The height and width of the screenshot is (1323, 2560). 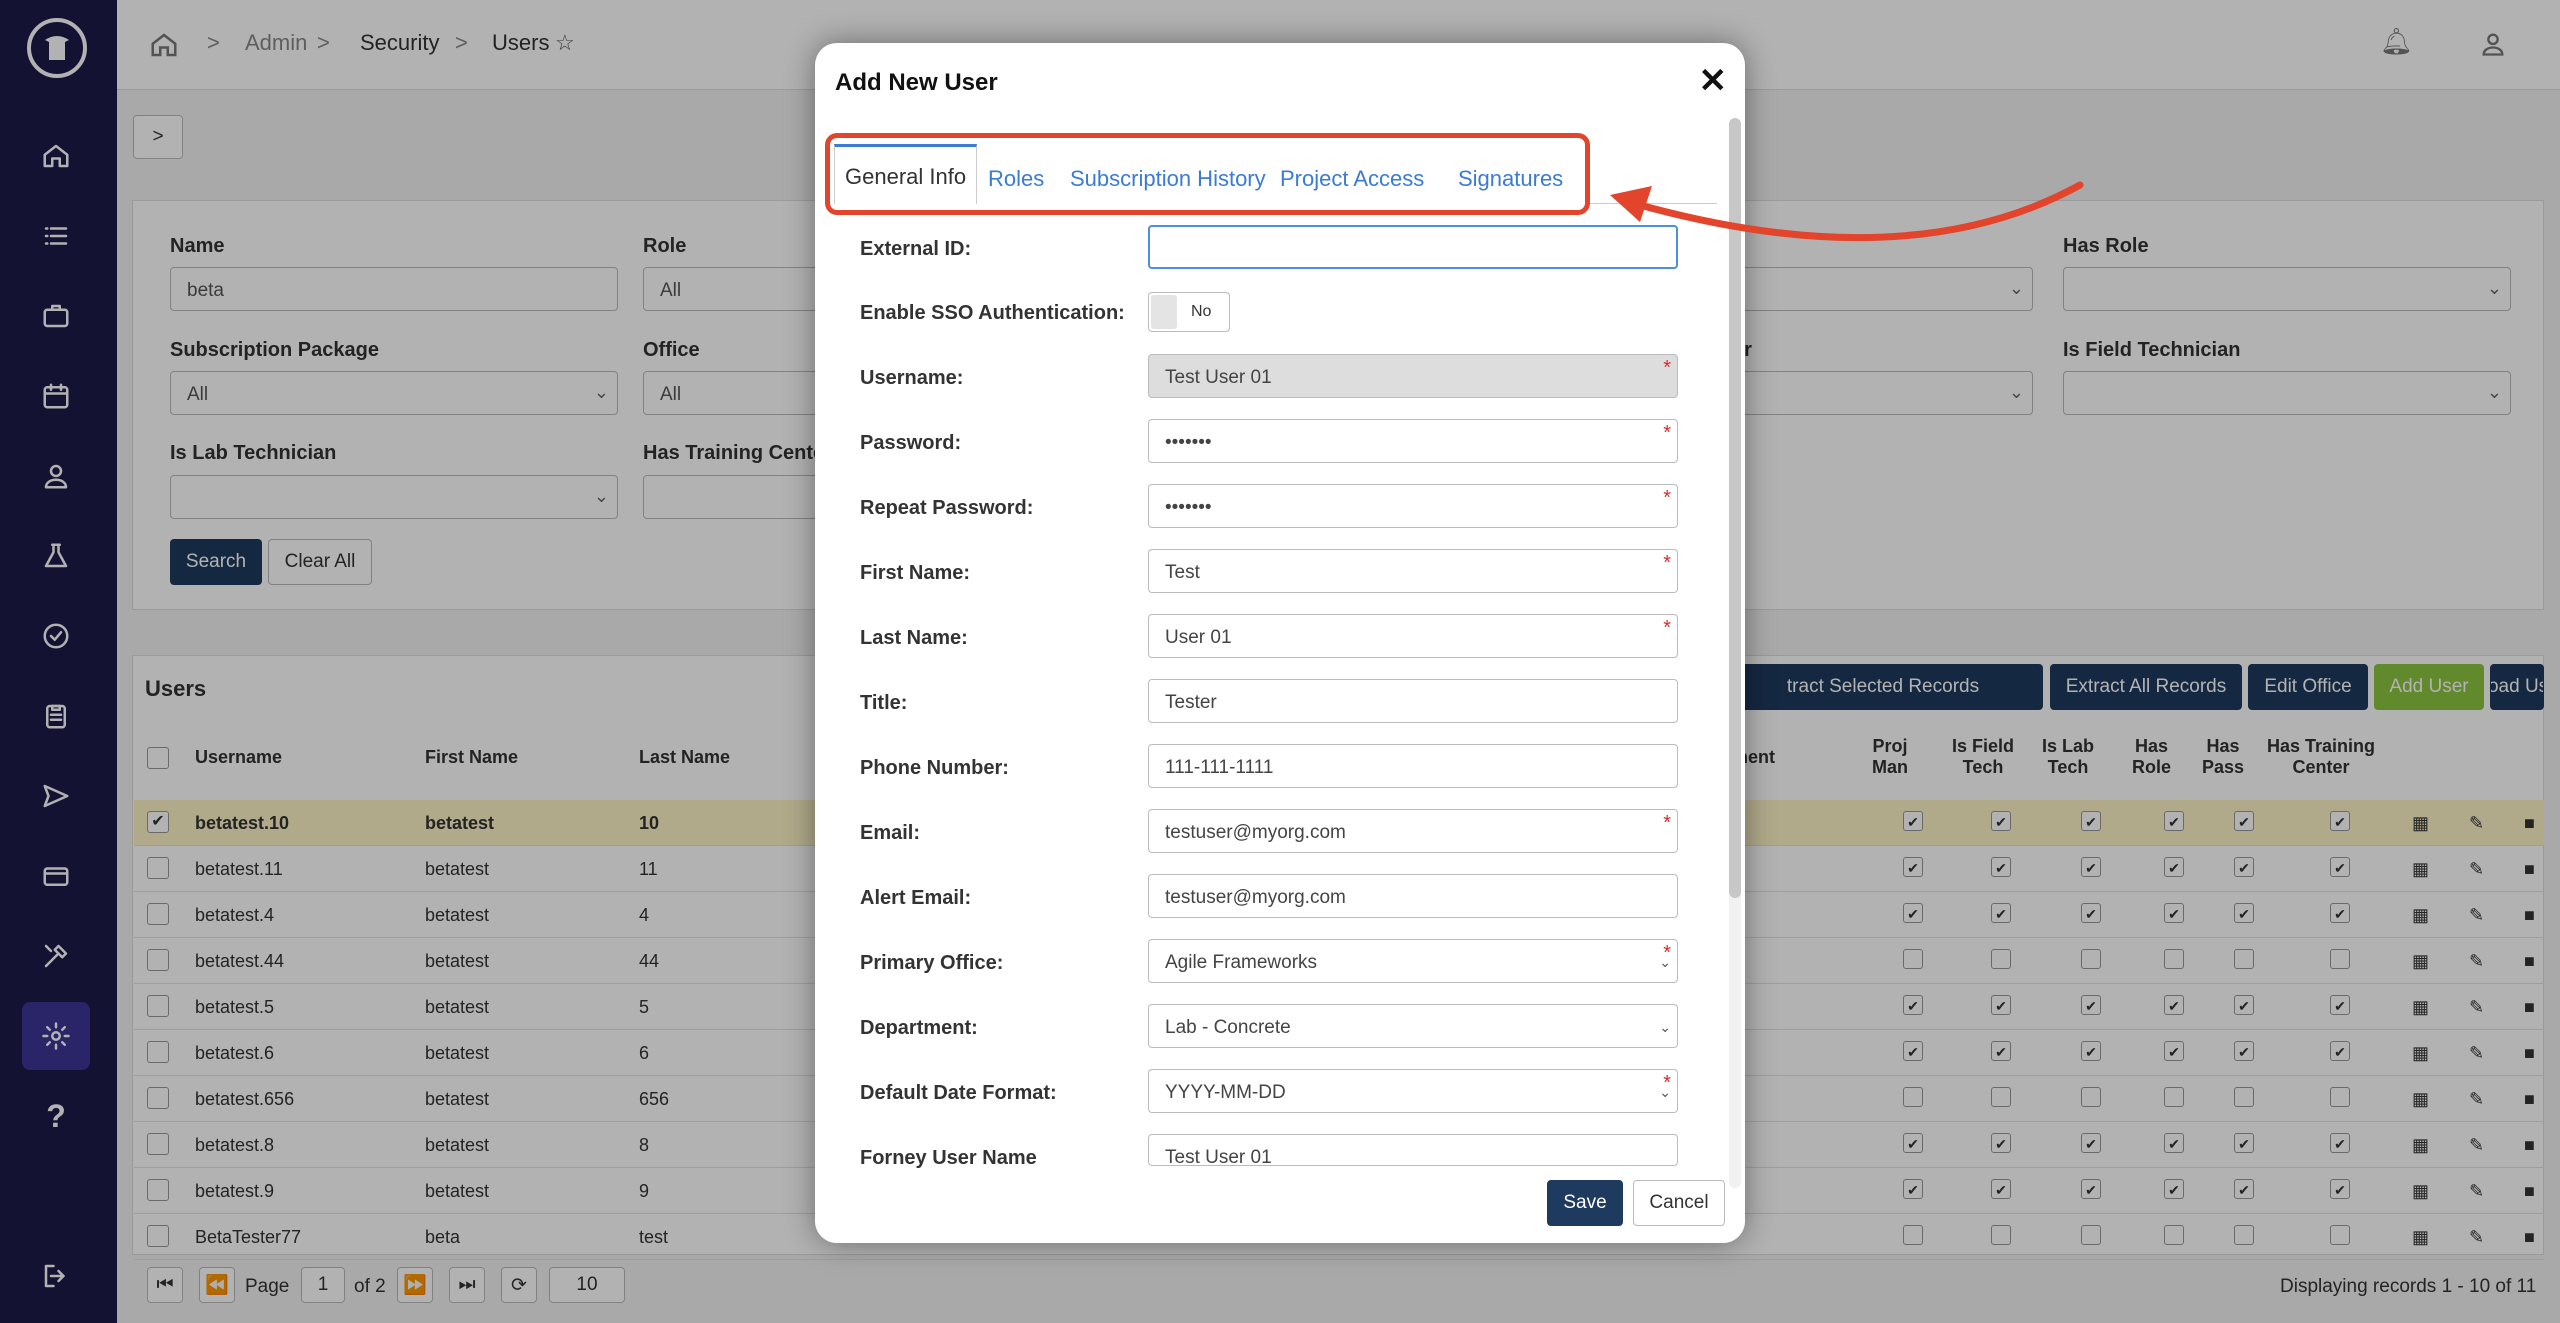 What do you see at coordinates (1679, 1203) in the screenshot?
I see `cancel-button: Cancel` at bounding box center [1679, 1203].